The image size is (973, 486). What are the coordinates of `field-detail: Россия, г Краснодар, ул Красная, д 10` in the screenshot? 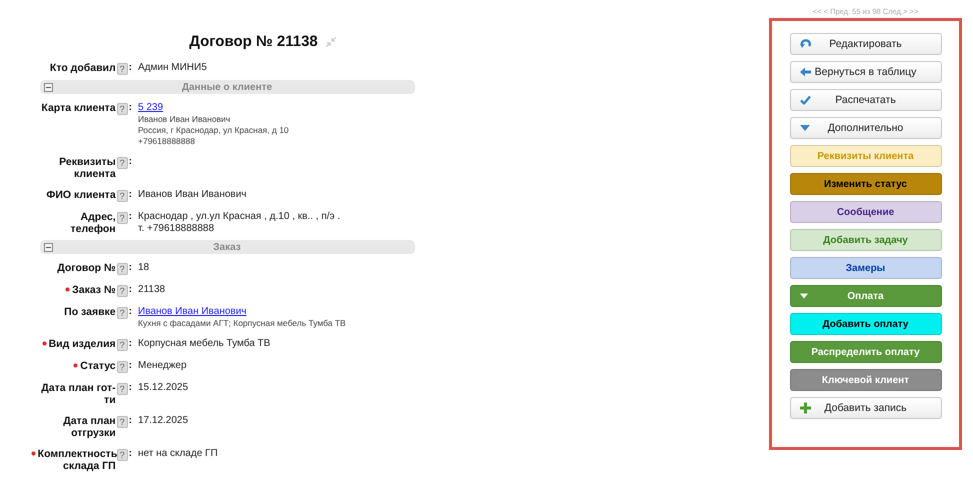 It's located at (213, 130).